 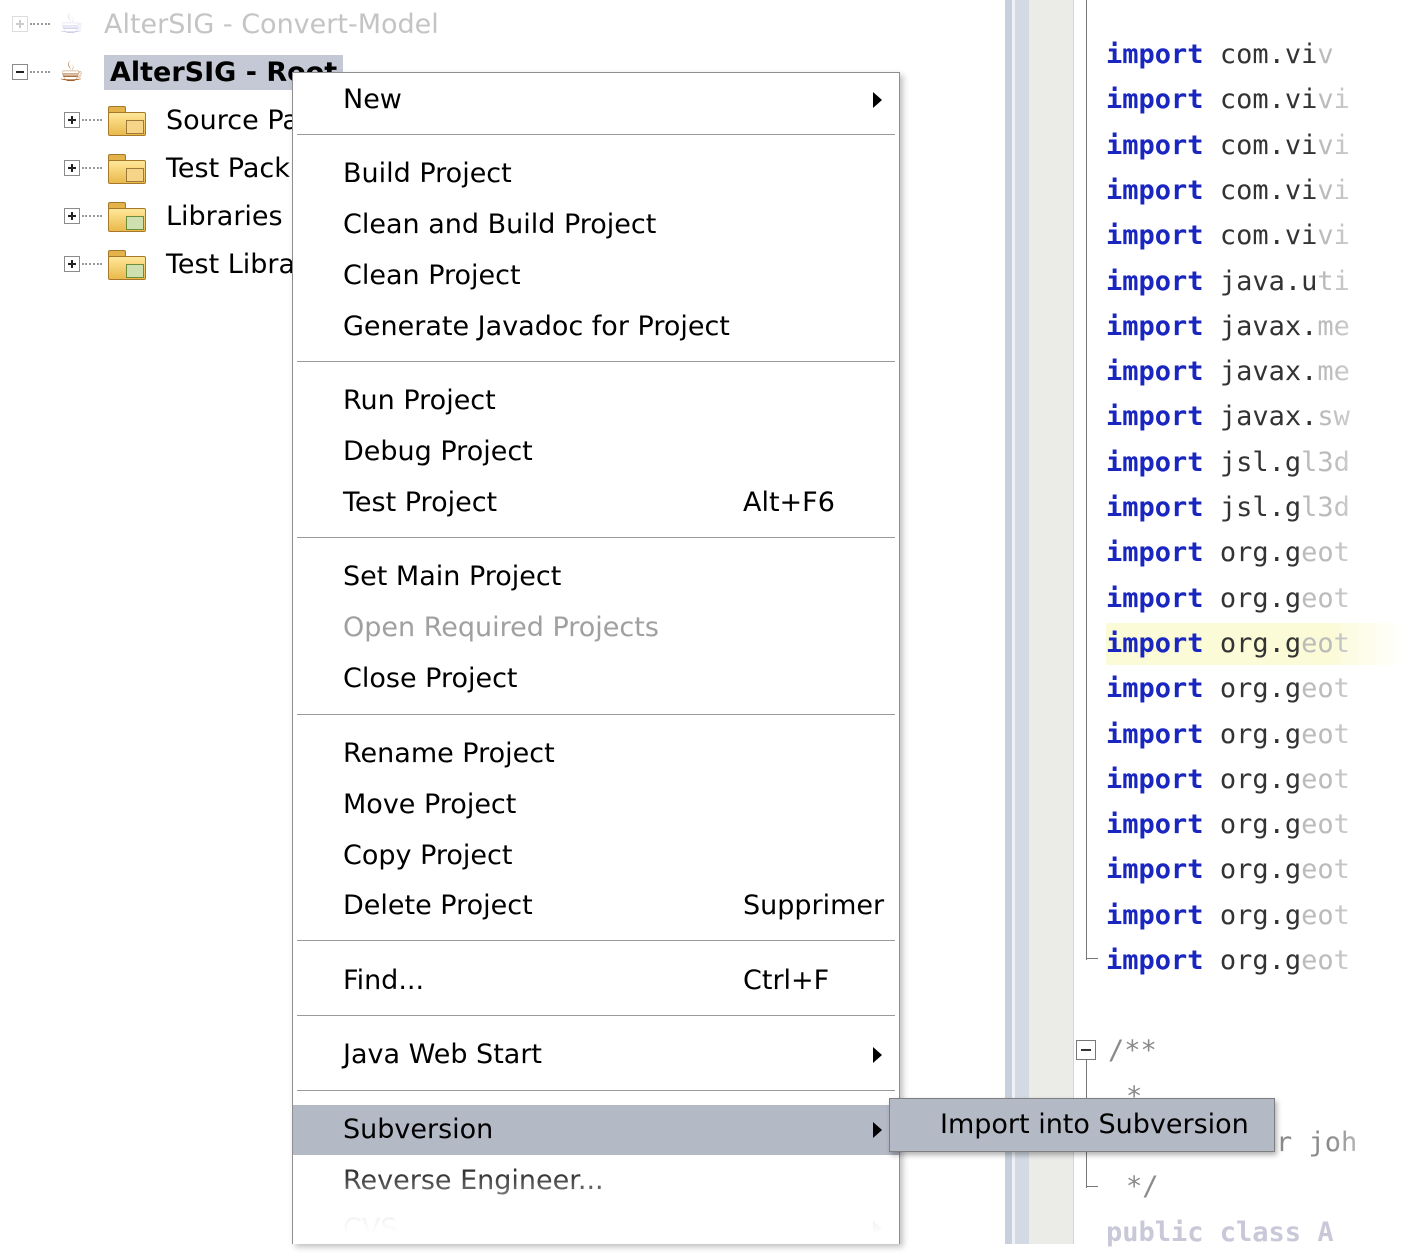 What do you see at coordinates (786, 980) in the screenshot?
I see `menu-item-shortcut: Ctrl+F` at bounding box center [786, 980].